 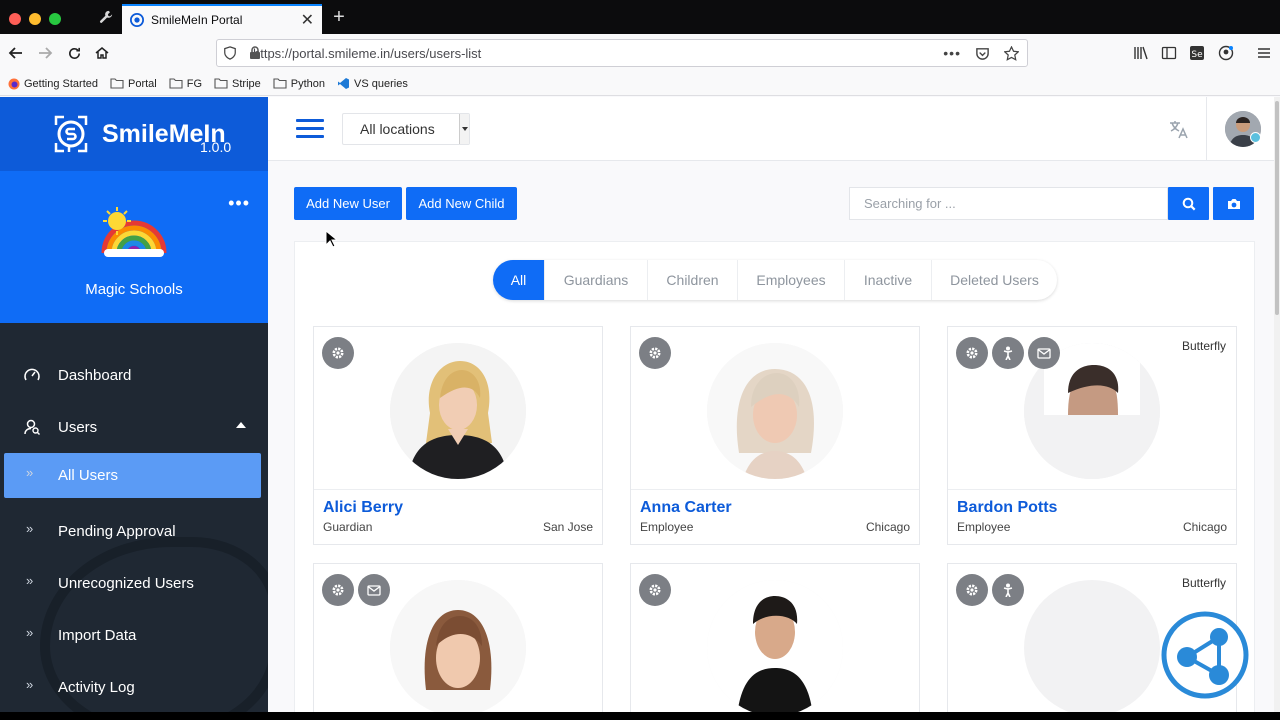 I want to click on bookmark-python: Python, so click(x=299, y=84).